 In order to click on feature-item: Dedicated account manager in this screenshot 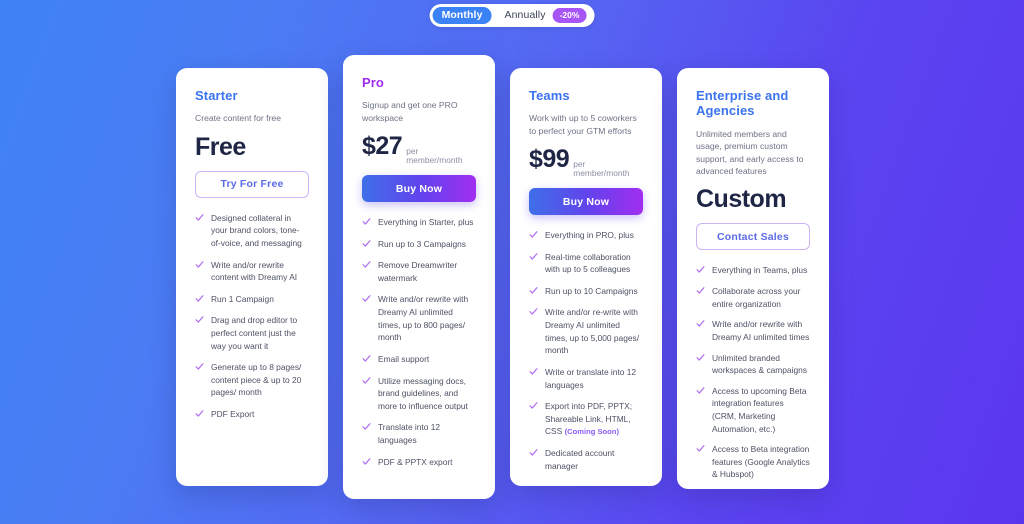, I will do `click(586, 459)`.